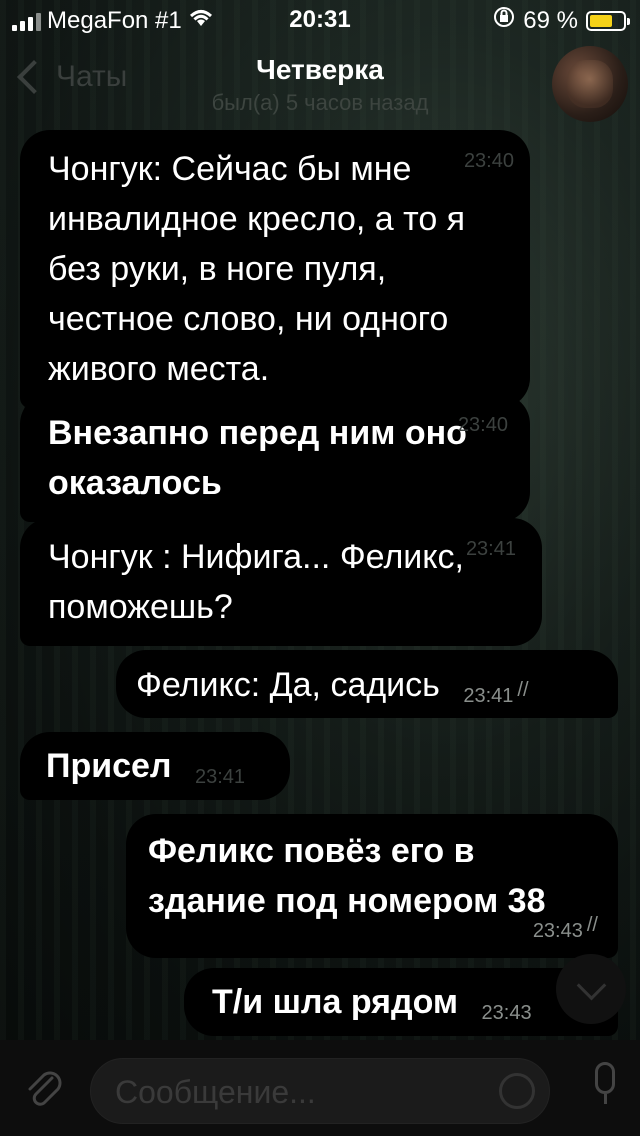  What do you see at coordinates (335, 1002) in the screenshot?
I see `message-text: Т/и шла рядом` at bounding box center [335, 1002].